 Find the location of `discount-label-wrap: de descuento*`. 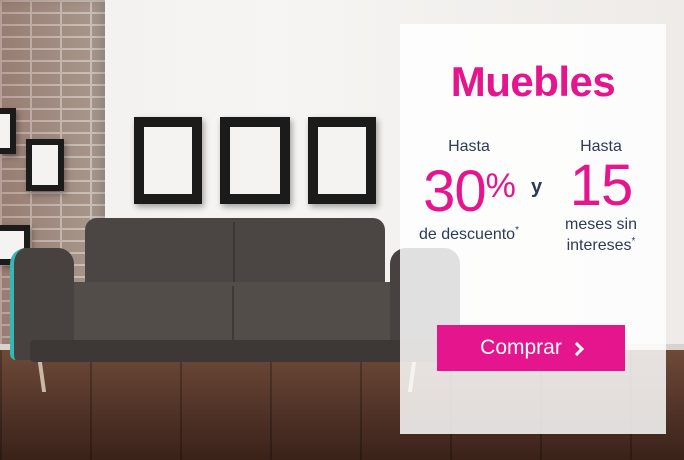

discount-label-wrap: de descuento* is located at coordinates (469, 232).